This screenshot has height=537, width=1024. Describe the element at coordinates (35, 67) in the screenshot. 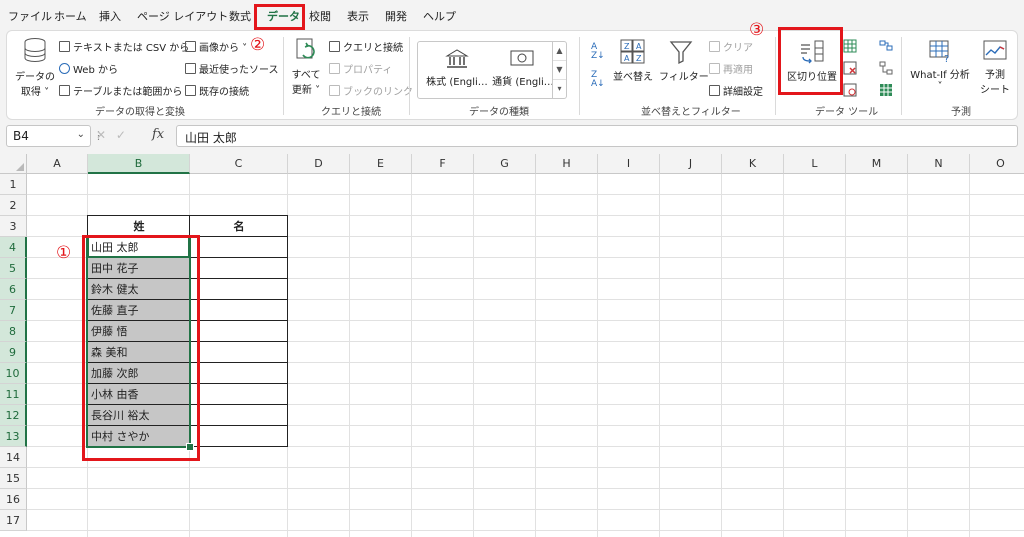

I see `get-data-button: データの 取得 ˅` at that location.